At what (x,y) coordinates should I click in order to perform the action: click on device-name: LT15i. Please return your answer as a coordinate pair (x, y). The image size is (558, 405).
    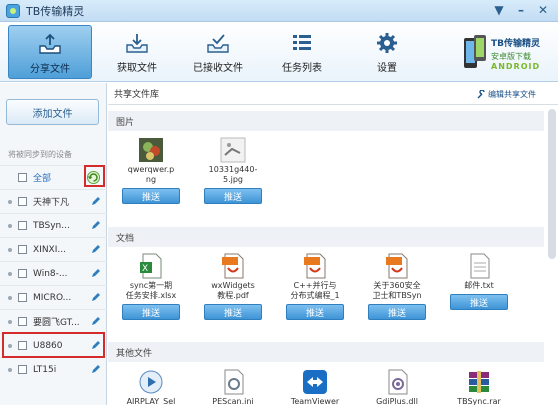
    Looking at the image, I should click on (45, 369).